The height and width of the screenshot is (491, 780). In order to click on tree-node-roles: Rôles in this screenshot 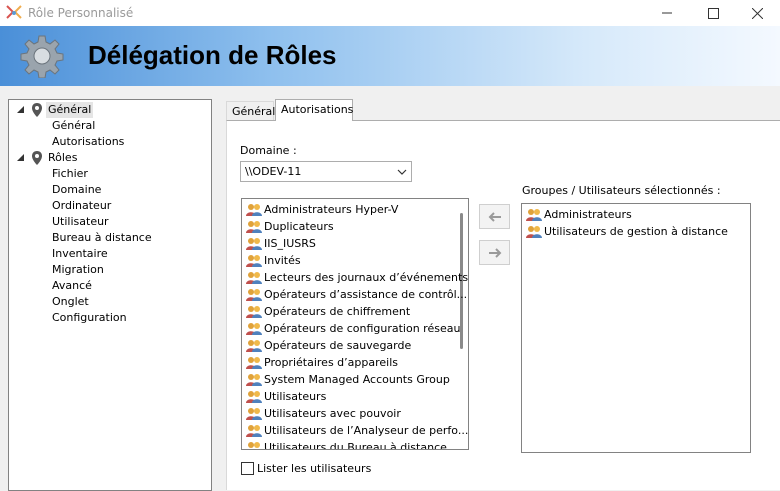, I will do `click(107, 158)`.